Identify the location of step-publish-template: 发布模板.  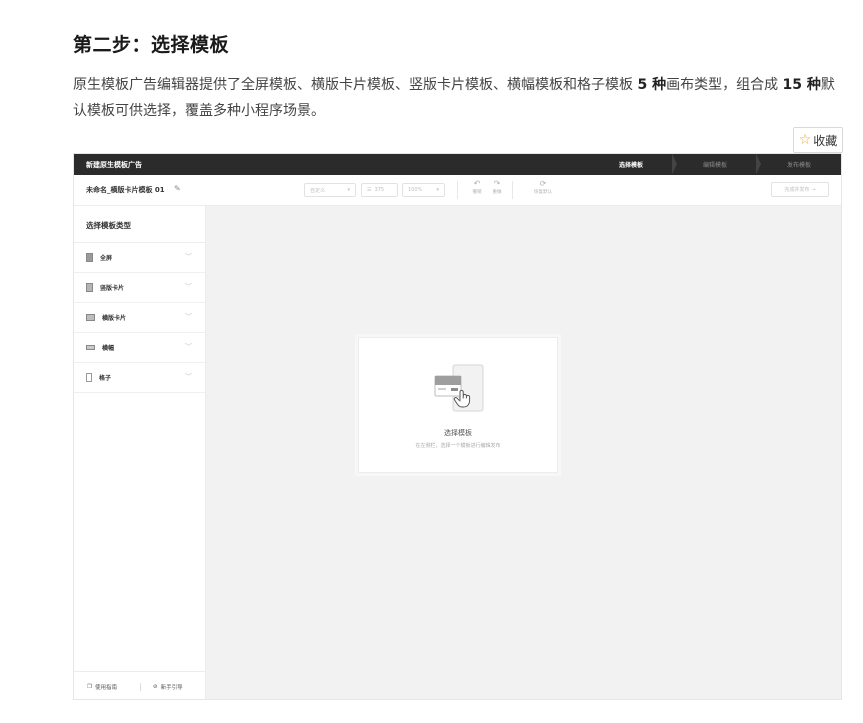
(799, 164).